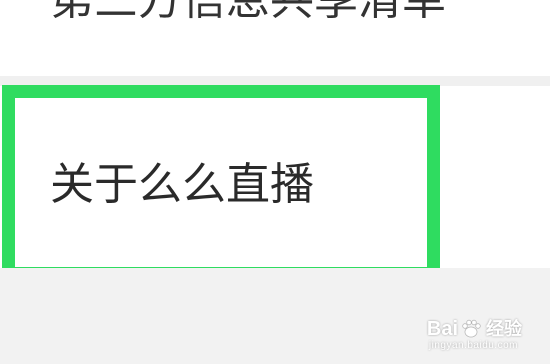 The width and height of the screenshot is (550, 364). I want to click on watermark-domain: jingyan.baidu.com, so click(473, 345).